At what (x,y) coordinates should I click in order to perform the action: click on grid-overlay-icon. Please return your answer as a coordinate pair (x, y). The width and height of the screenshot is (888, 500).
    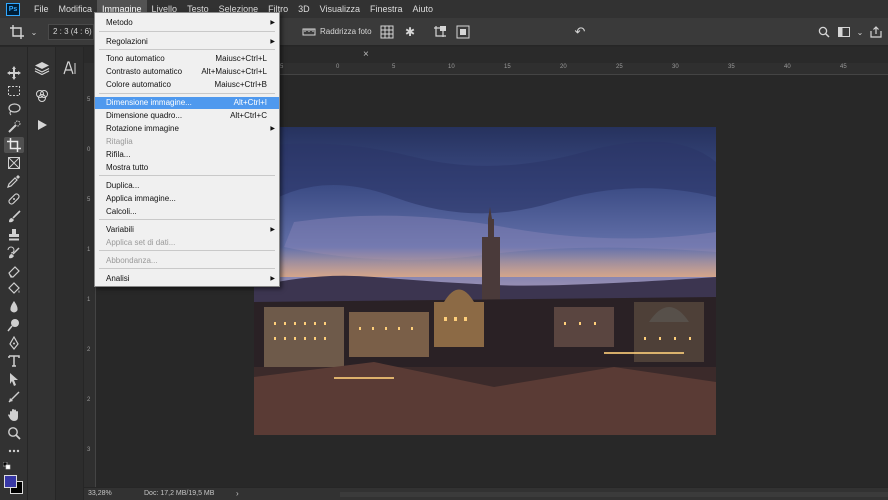
    Looking at the image, I should click on (387, 32).